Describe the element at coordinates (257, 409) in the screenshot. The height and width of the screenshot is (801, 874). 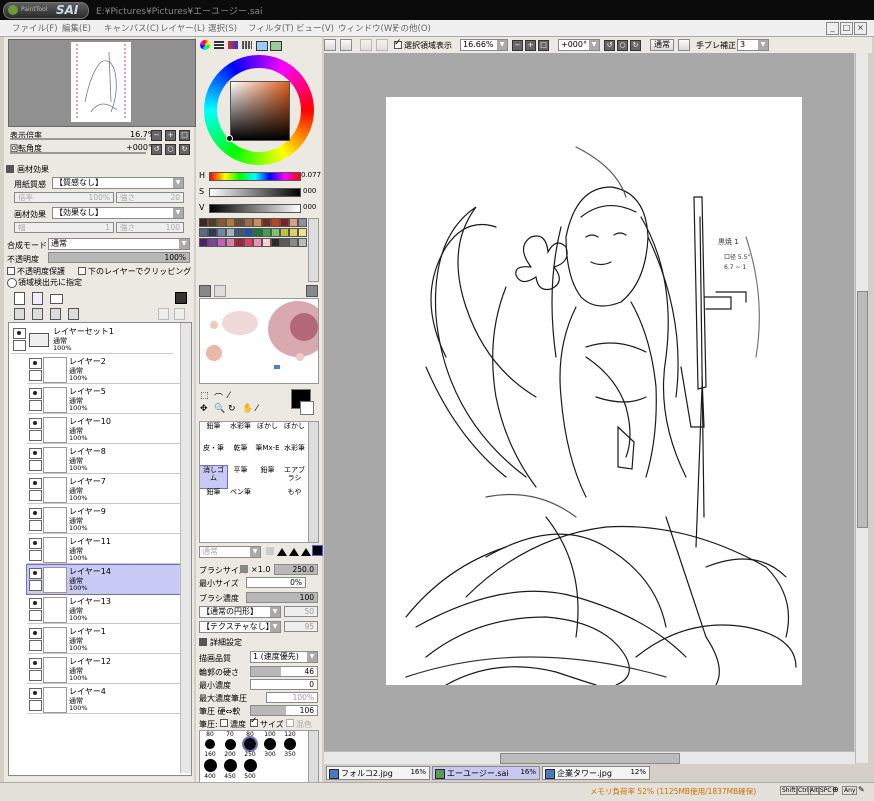
I see `eyedropper-icon: ⁄` at that location.